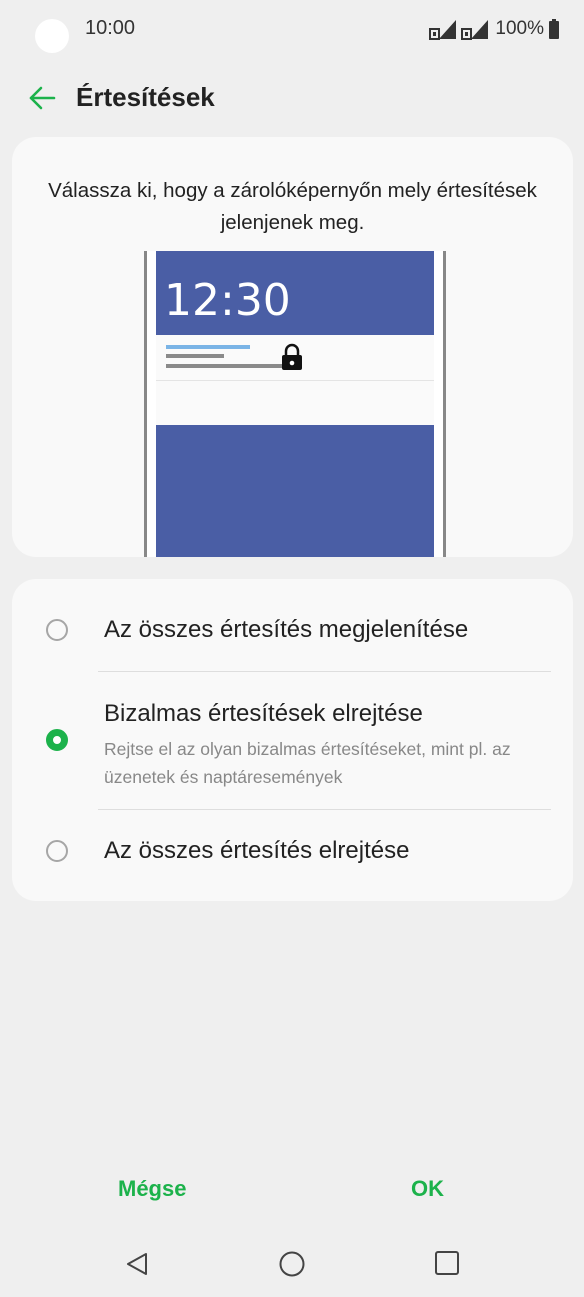  What do you see at coordinates (447, 1263) in the screenshot?
I see `square-recents-icon` at bounding box center [447, 1263].